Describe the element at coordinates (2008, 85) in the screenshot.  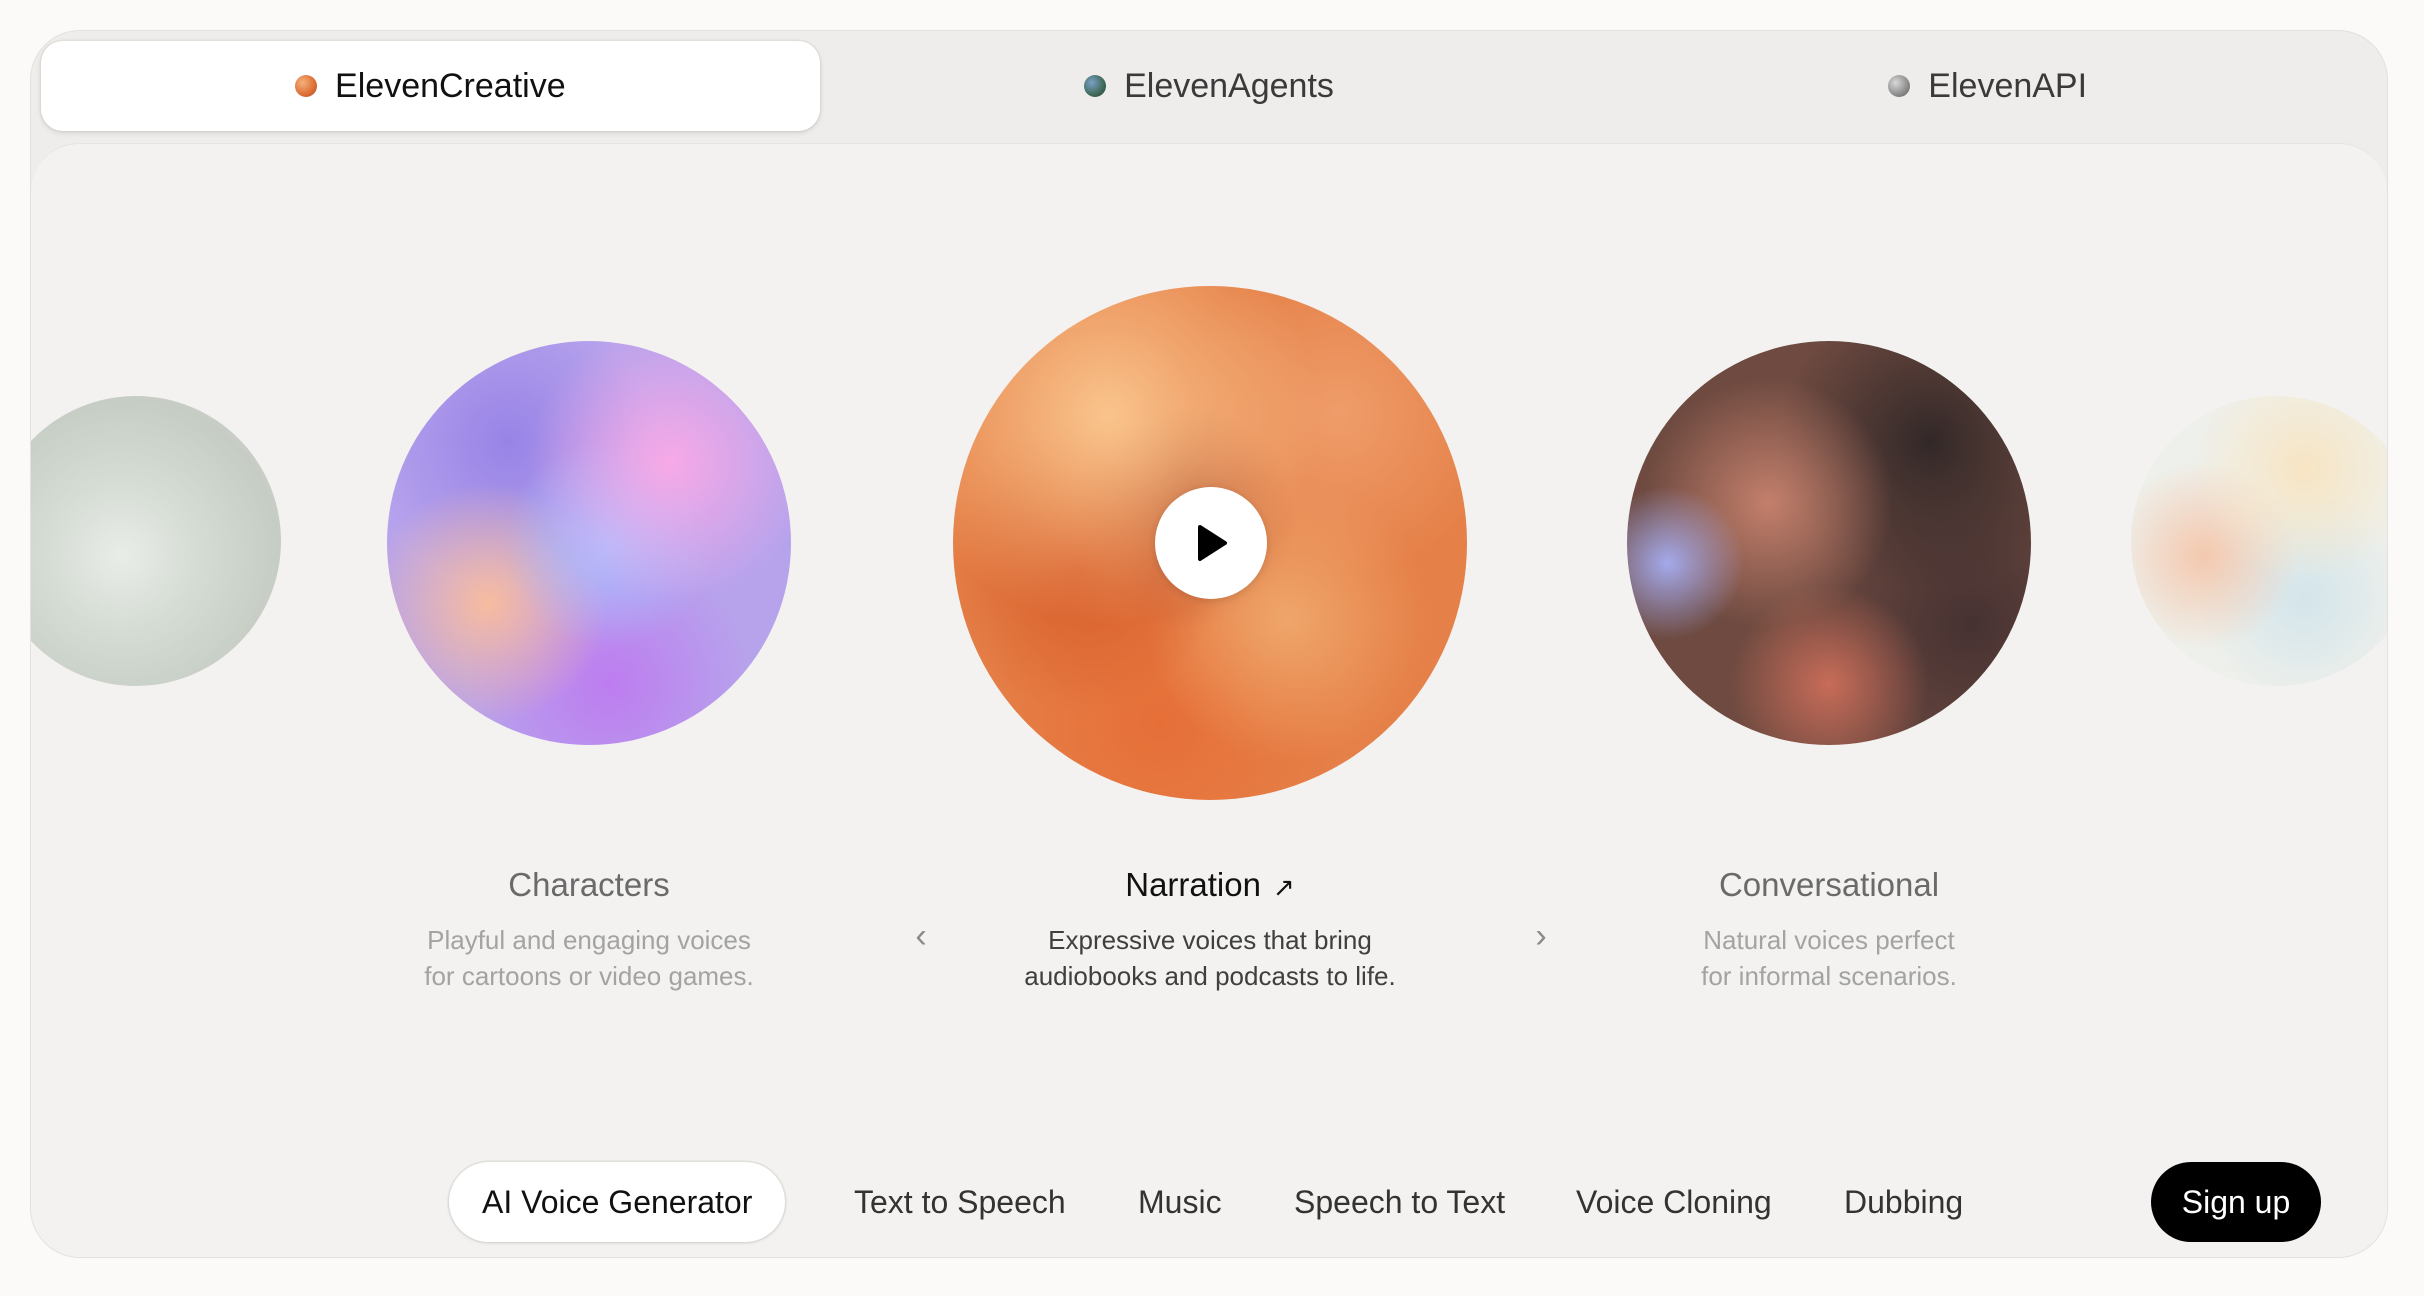
I see `tab-label: ElevenAPI` at that location.